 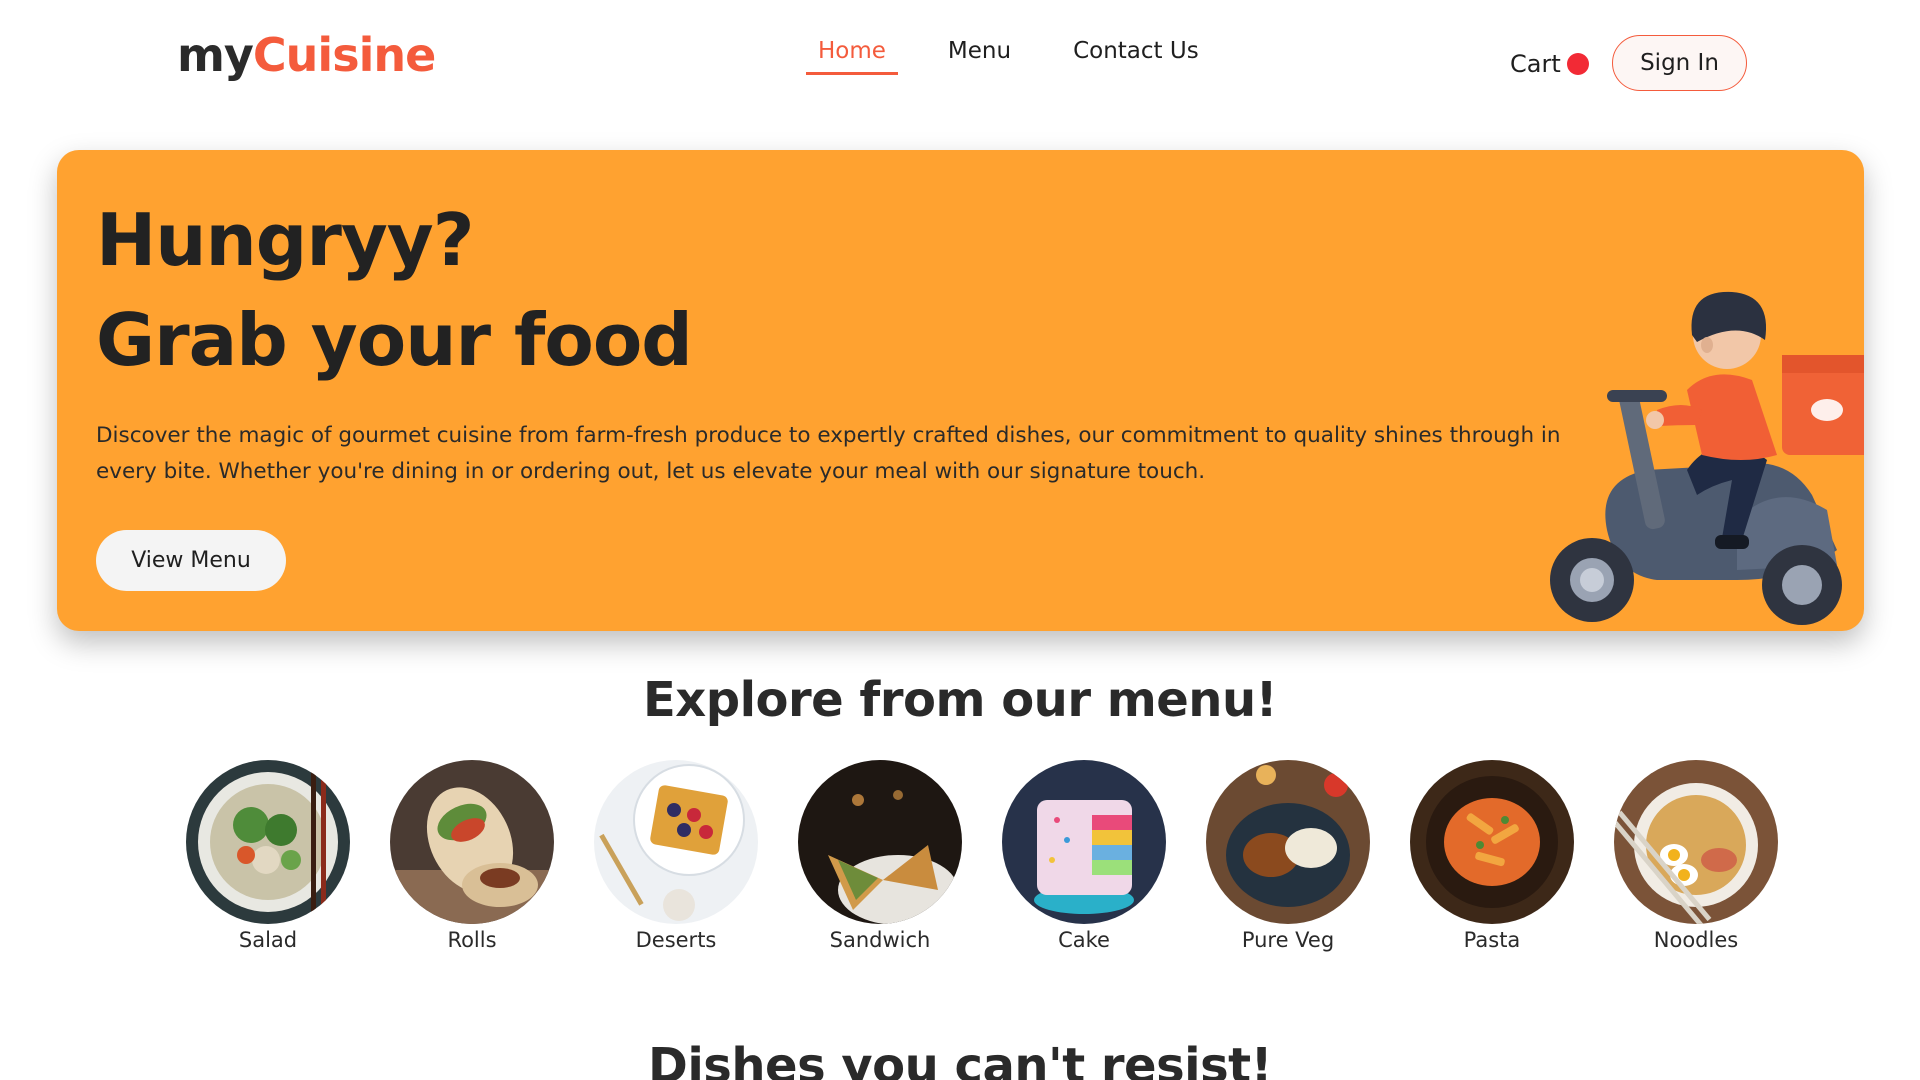 I want to click on hero-title: Hungryy? Grab your food, so click(x=394, y=290).